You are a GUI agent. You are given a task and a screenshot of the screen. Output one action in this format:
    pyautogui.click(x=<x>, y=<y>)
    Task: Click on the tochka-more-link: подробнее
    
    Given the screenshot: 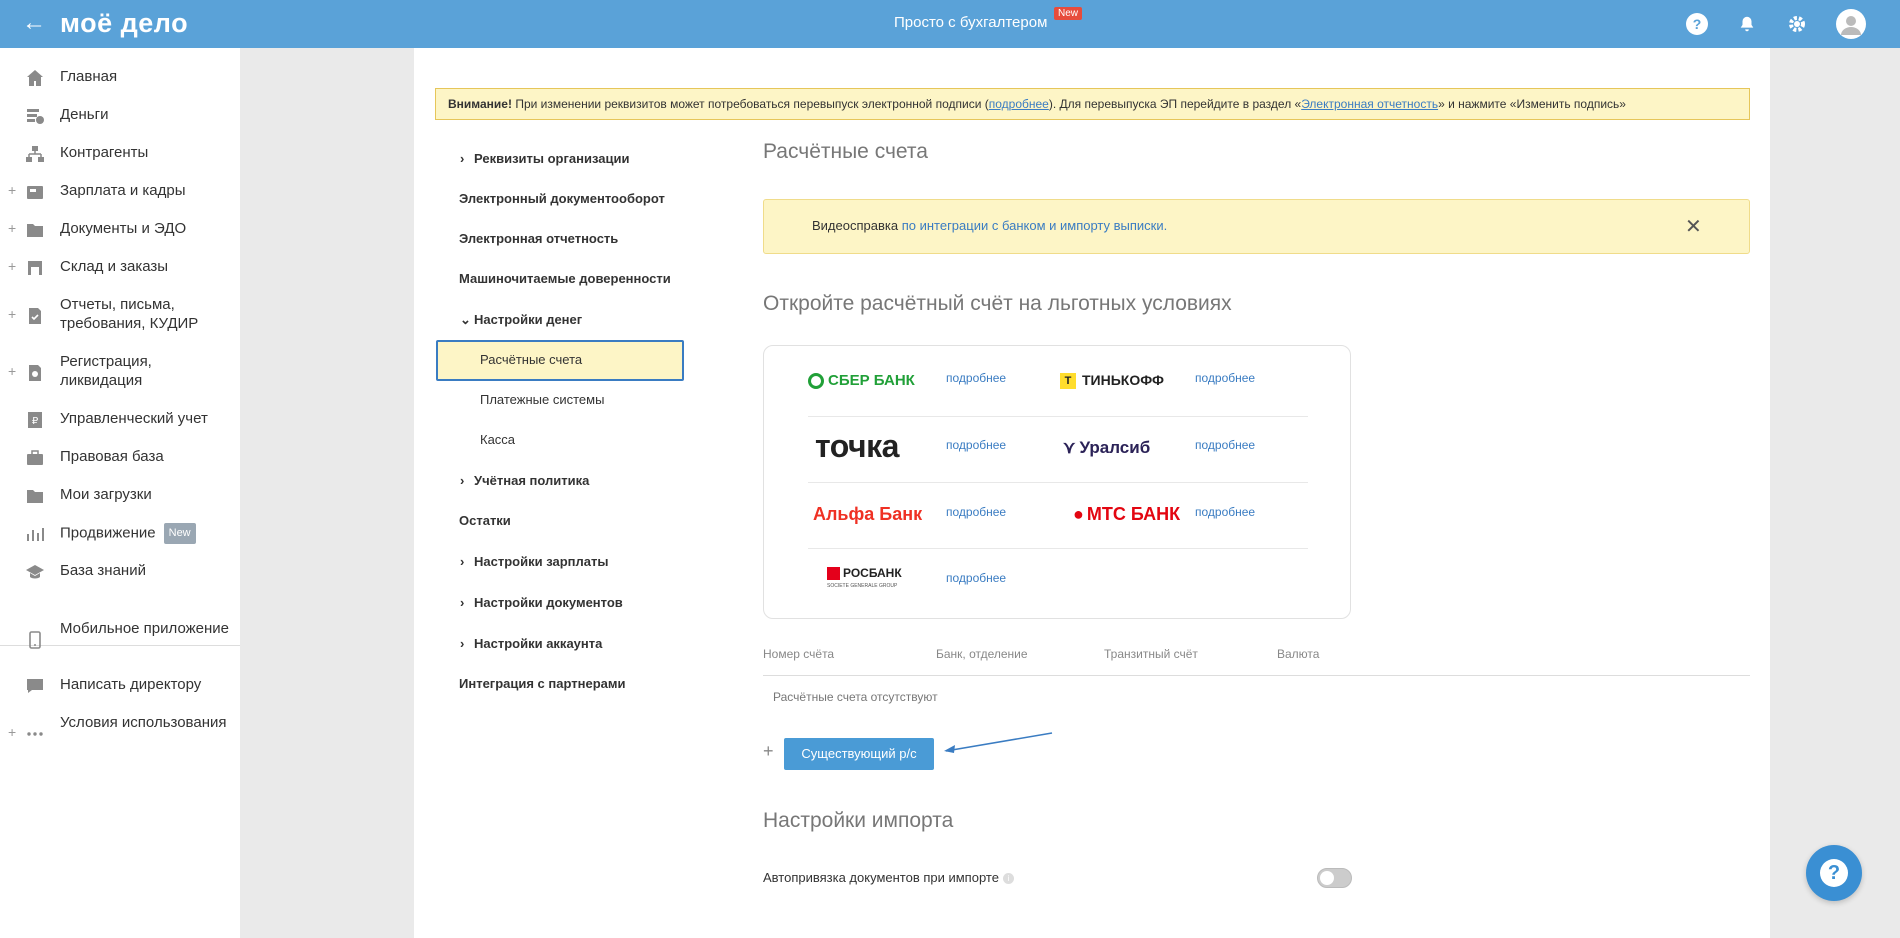 What is the action you would take?
    pyautogui.click(x=976, y=445)
    